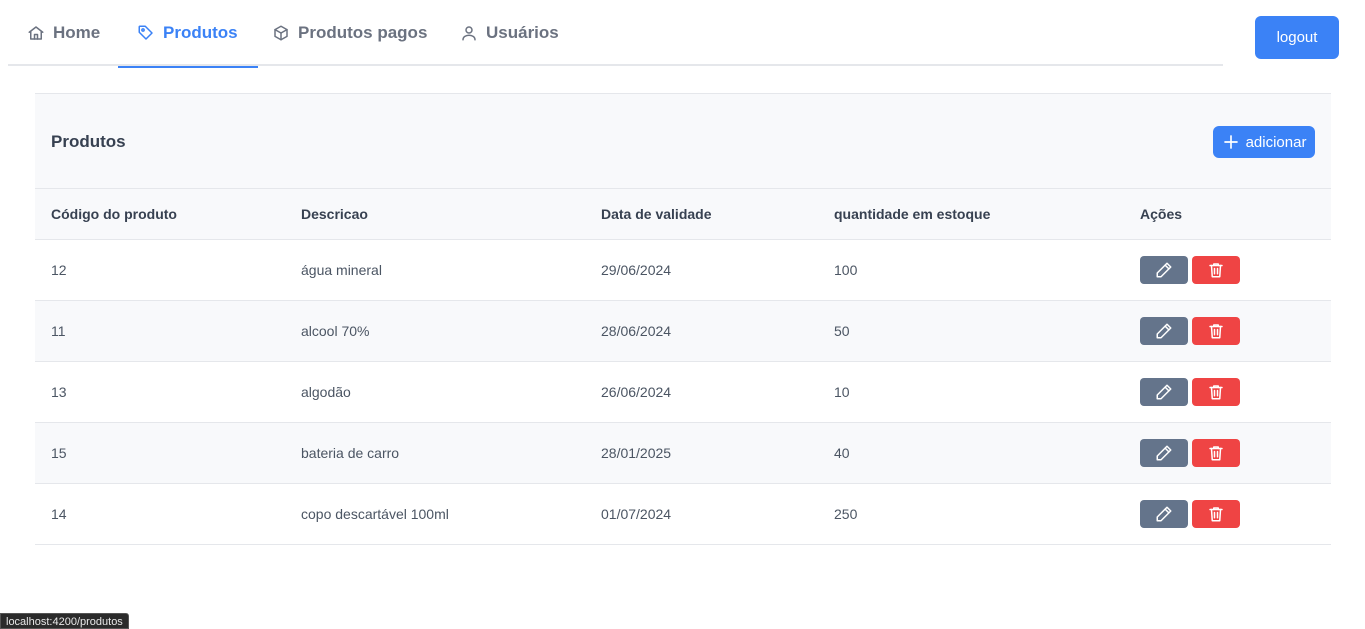 The image size is (1365, 629). Describe the element at coordinates (160, 214) in the screenshot. I see `column-header-codigo: Código do produto` at that location.